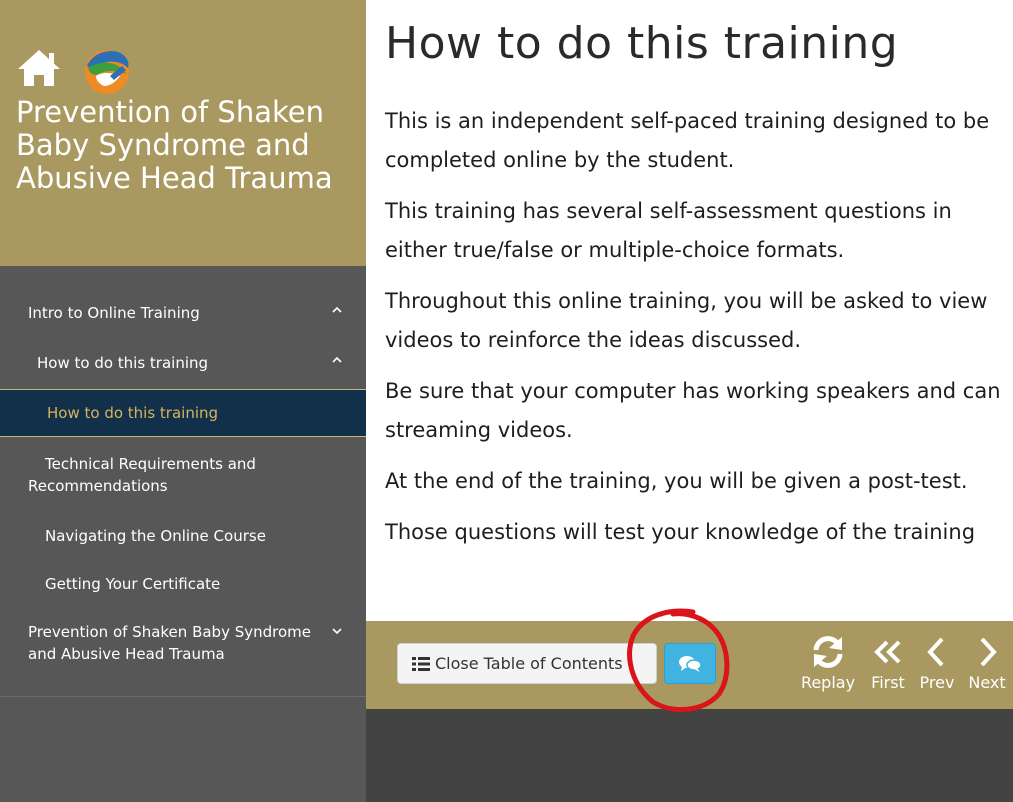 The height and width of the screenshot is (802, 1013). I want to click on next-label: Next, so click(987, 682).